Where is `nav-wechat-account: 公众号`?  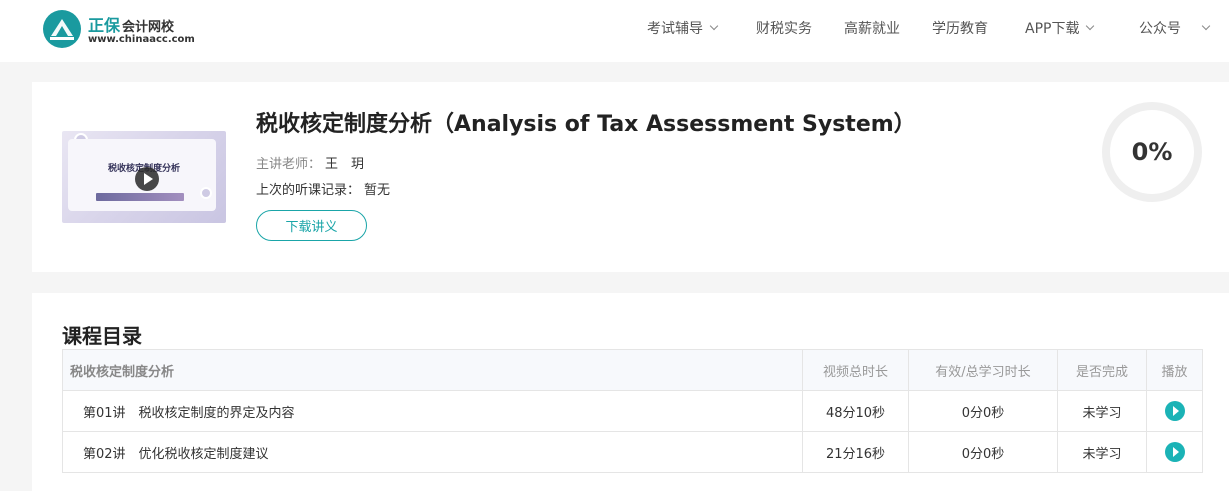 nav-wechat-account: 公众号 is located at coordinates (1175, 28).